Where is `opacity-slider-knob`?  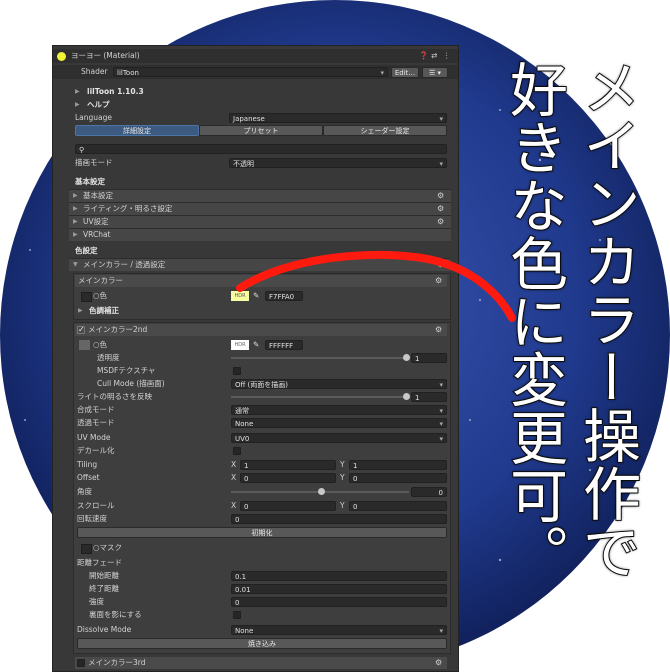 opacity-slider-knob is located at coordinates (406, 357).